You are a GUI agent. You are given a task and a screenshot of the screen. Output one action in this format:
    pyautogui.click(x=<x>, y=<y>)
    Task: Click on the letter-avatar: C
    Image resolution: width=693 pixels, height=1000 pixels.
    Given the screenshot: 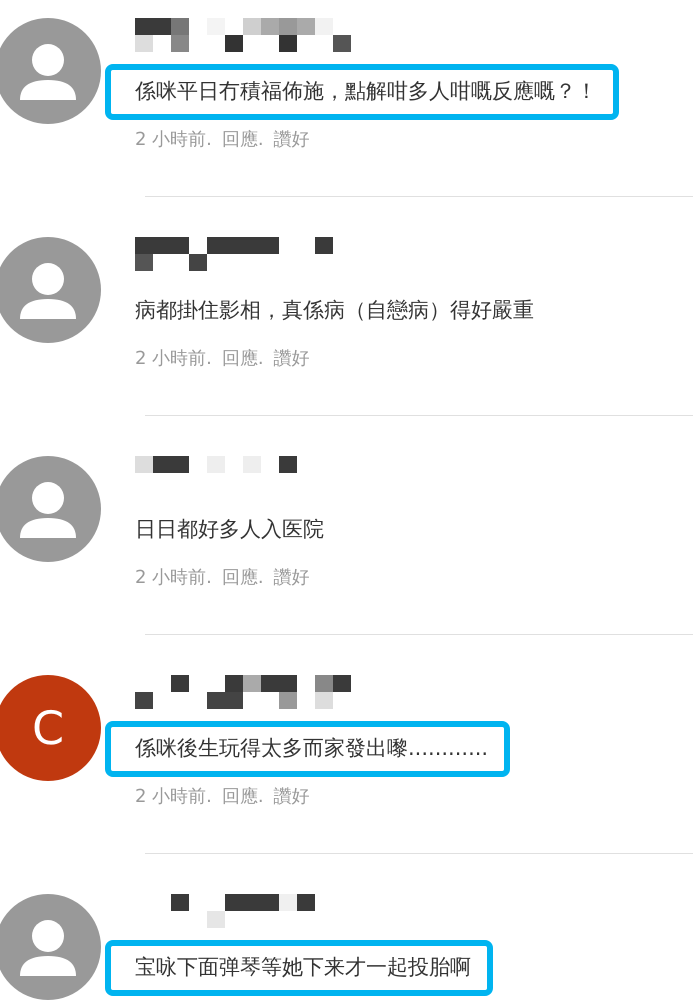 What is the action you would take?
    pyautogui.click(x=50, y=728)
    